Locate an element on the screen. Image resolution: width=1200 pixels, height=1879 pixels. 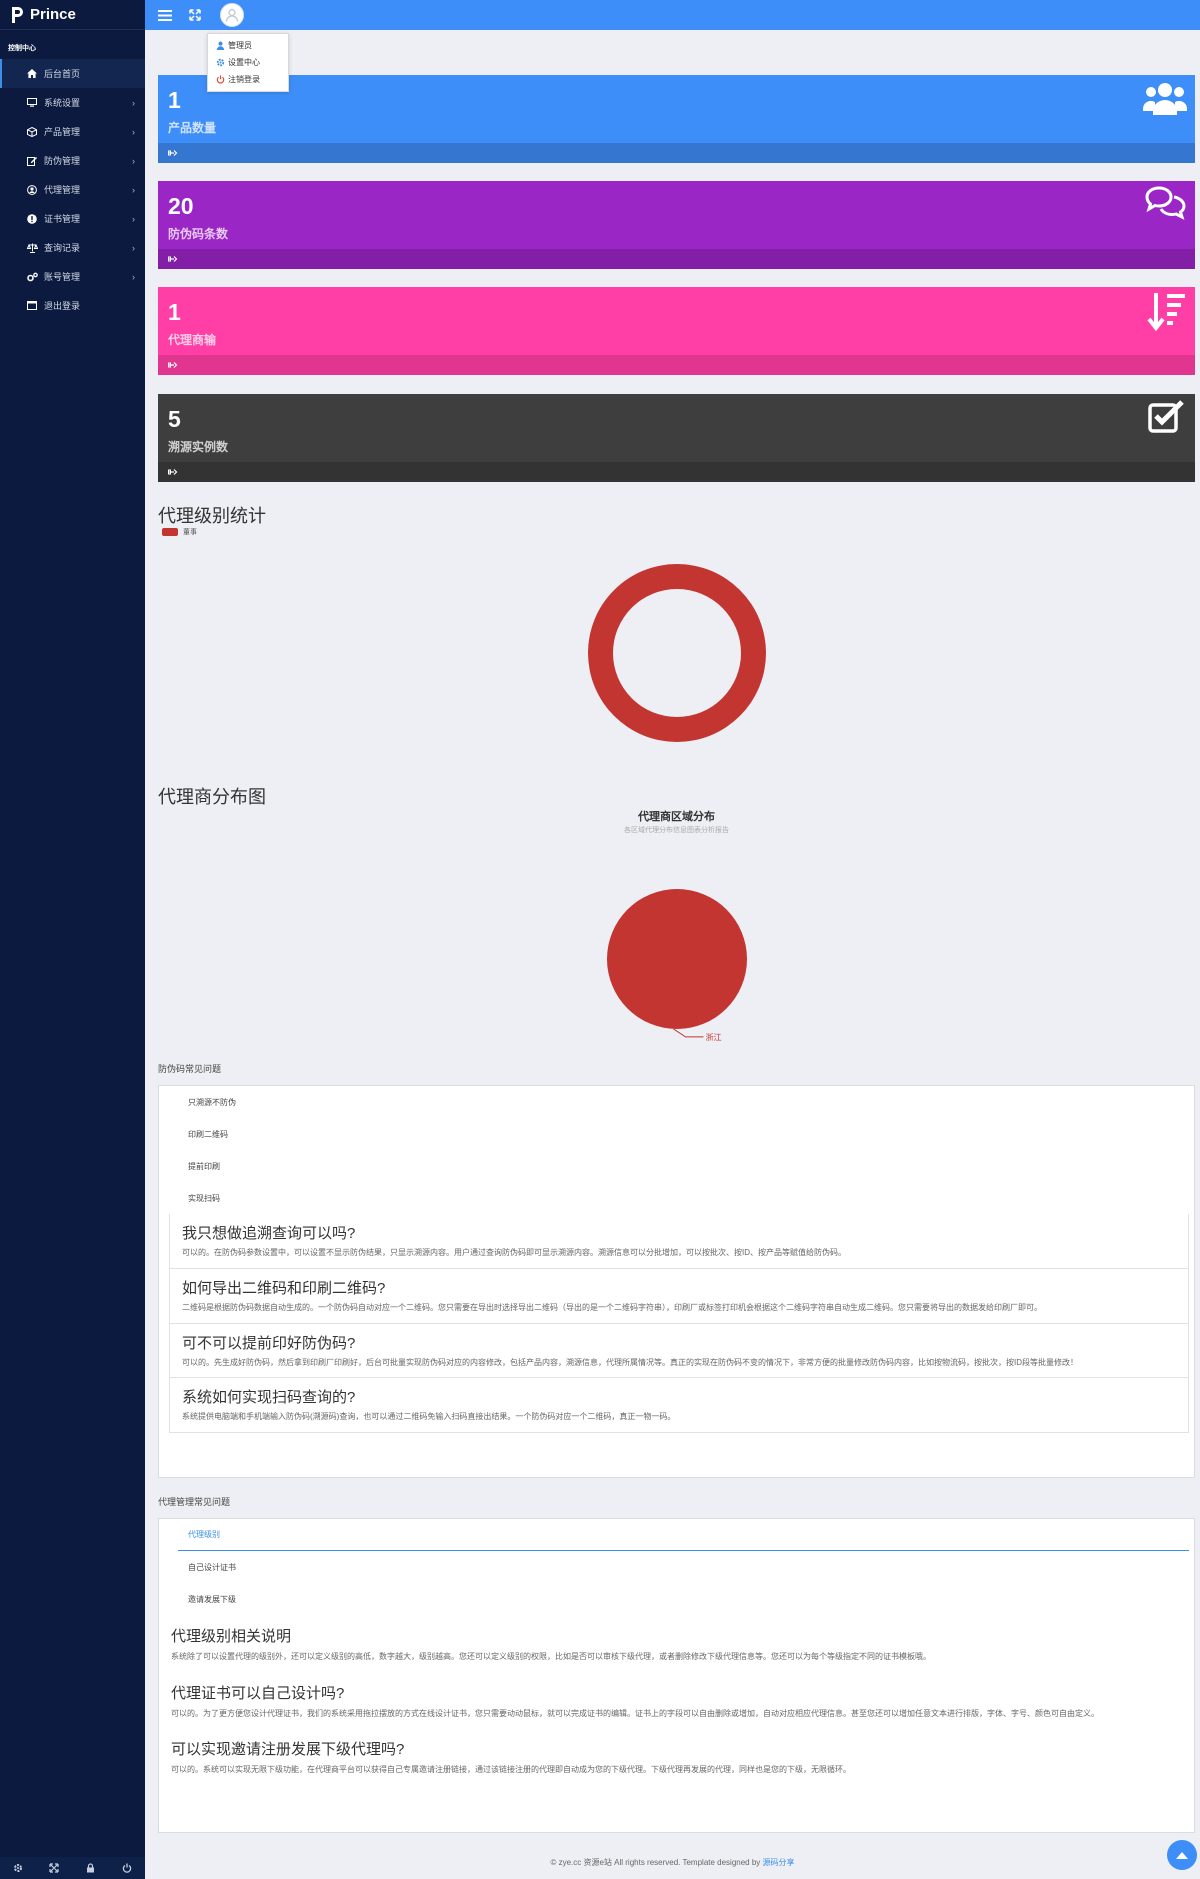
info-icon is located at coordinates (32, 218).